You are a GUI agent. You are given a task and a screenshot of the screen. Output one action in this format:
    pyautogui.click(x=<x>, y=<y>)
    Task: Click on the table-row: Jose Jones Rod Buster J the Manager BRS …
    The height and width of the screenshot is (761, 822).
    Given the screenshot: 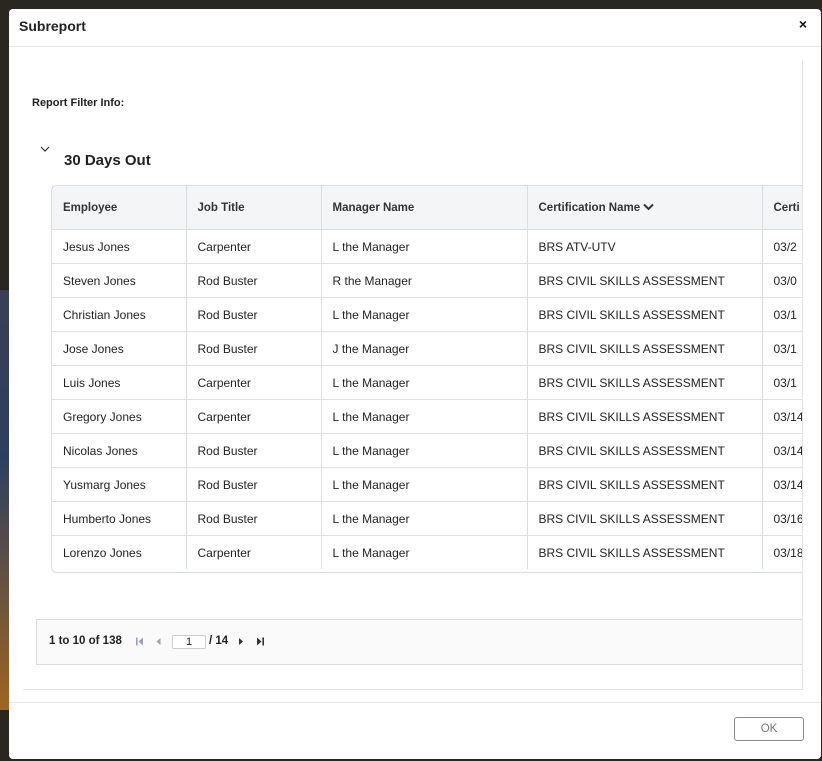 What is the action you would take?
    pyautogui.click(x=427, y=348)
    